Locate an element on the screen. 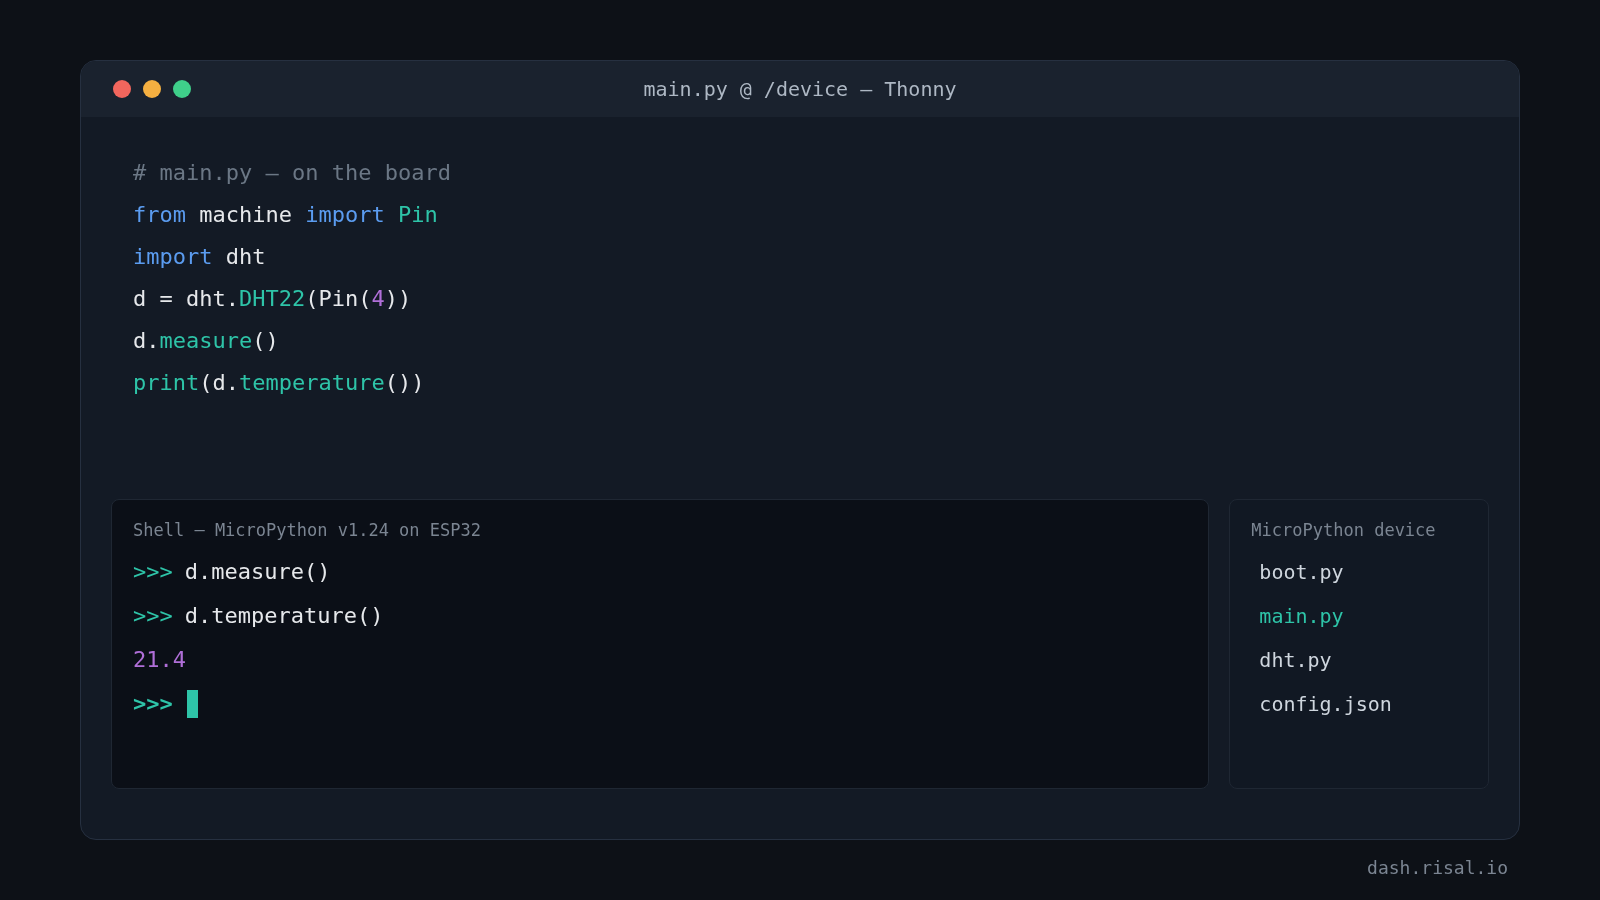  code-line: d = dht.DHT22(Pin(4)) is located at coordinates (273, 299).